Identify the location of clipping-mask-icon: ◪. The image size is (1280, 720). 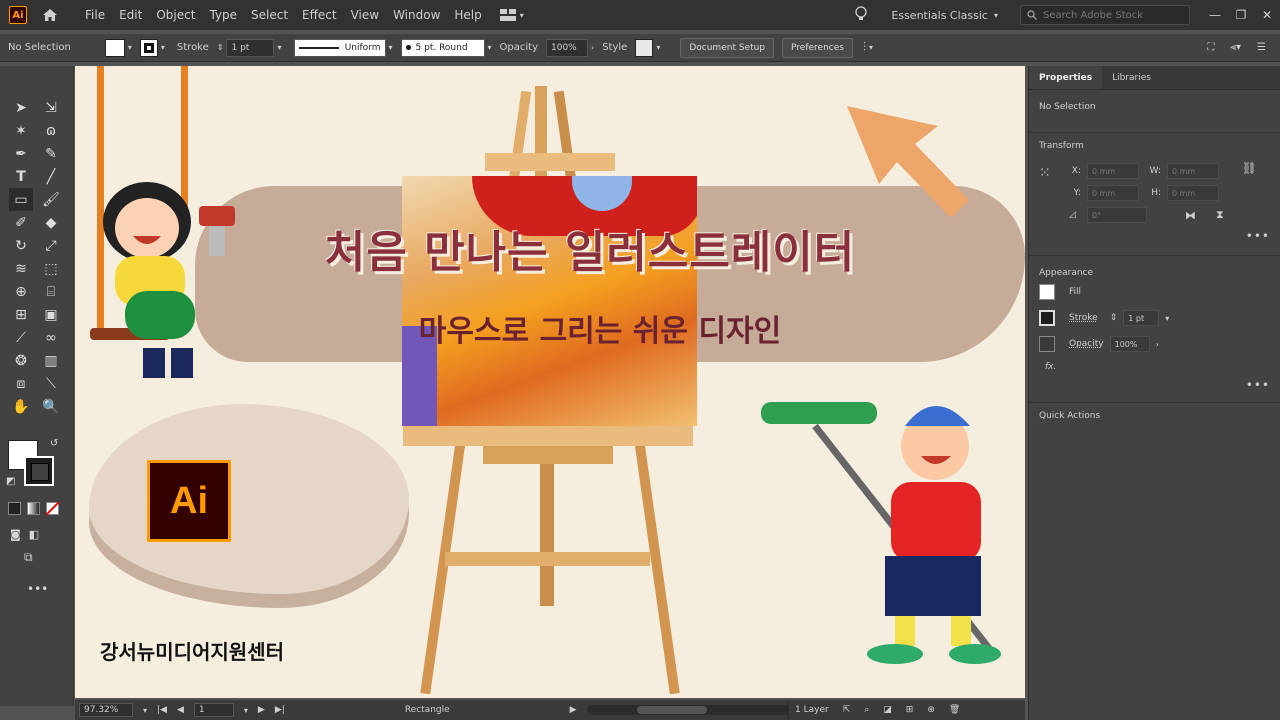
(887, 710).